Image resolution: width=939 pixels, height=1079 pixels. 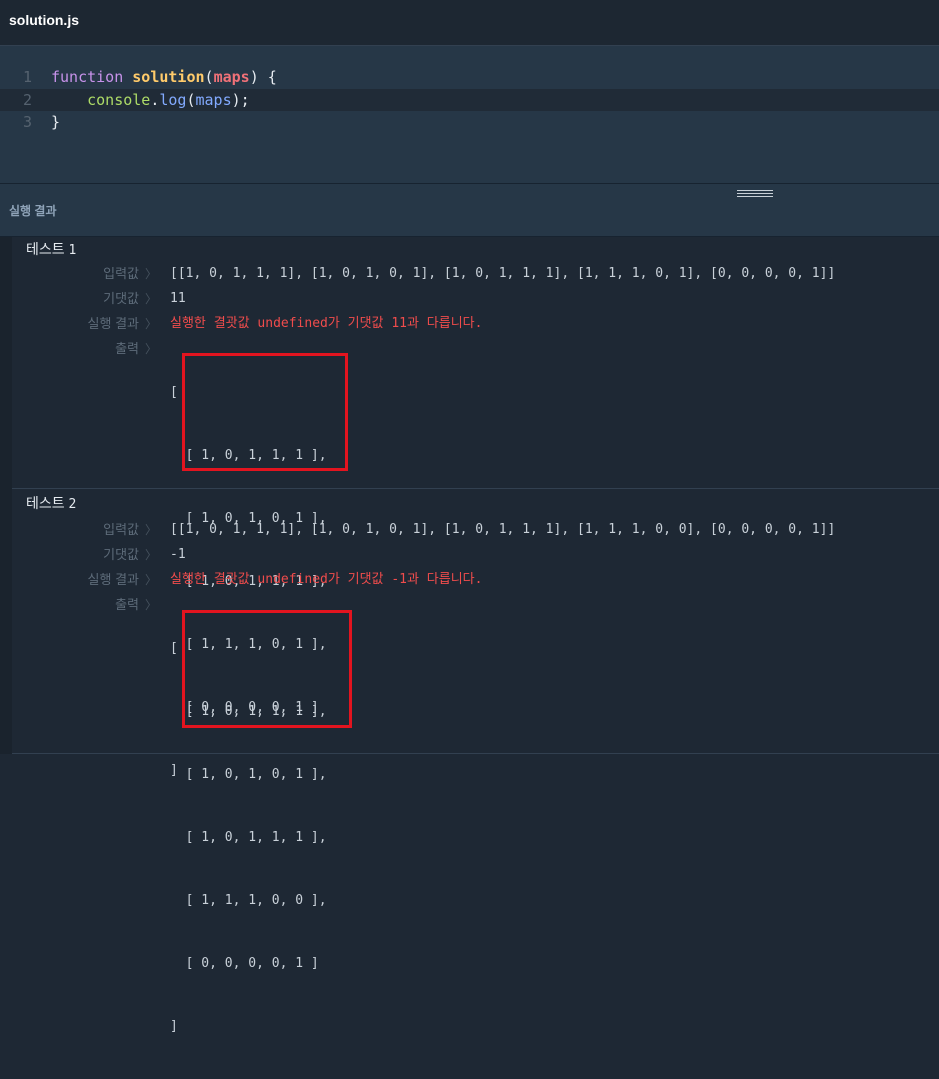 What do you see at coordinates (326, 579) in the screenshot?
I see `result-message: 실행한 결괏값 undefined가 기댓값 -1과 다릅니다.` at bounding box center [326, 579].